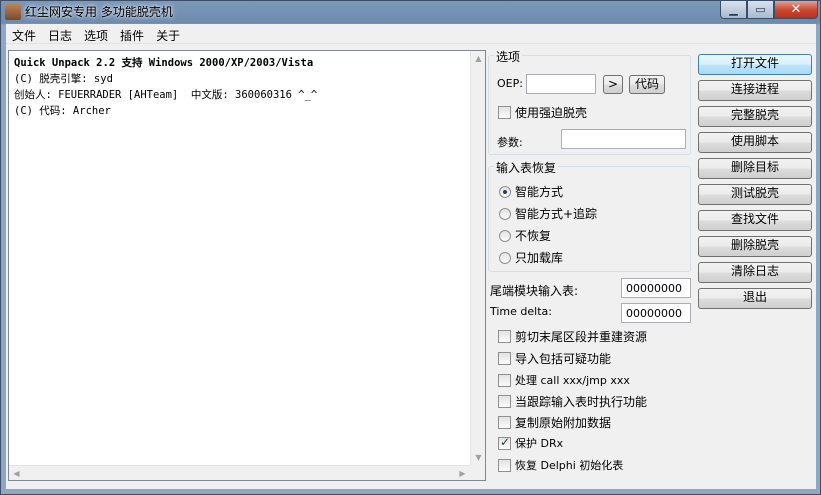 The image size is (821, 495). What do you see at coordinates (613, 84) in the screenshot?
I see `oep-go-button: >` at bounding box center [613, 84].